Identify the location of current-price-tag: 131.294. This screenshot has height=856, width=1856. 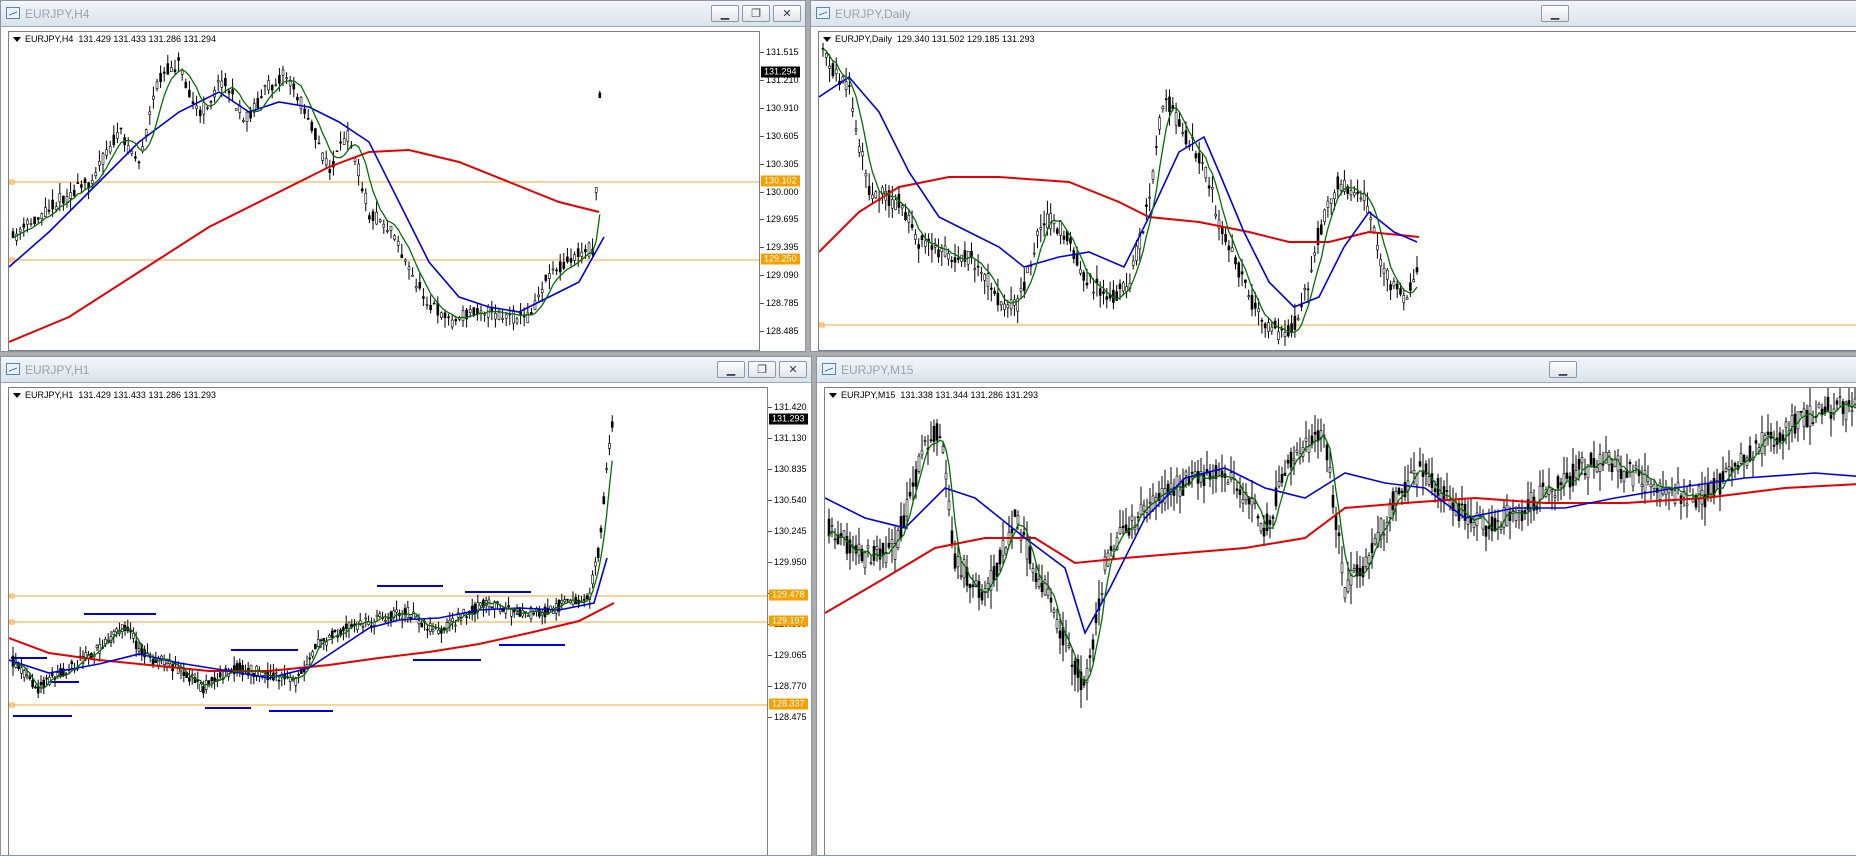
(780, 72).